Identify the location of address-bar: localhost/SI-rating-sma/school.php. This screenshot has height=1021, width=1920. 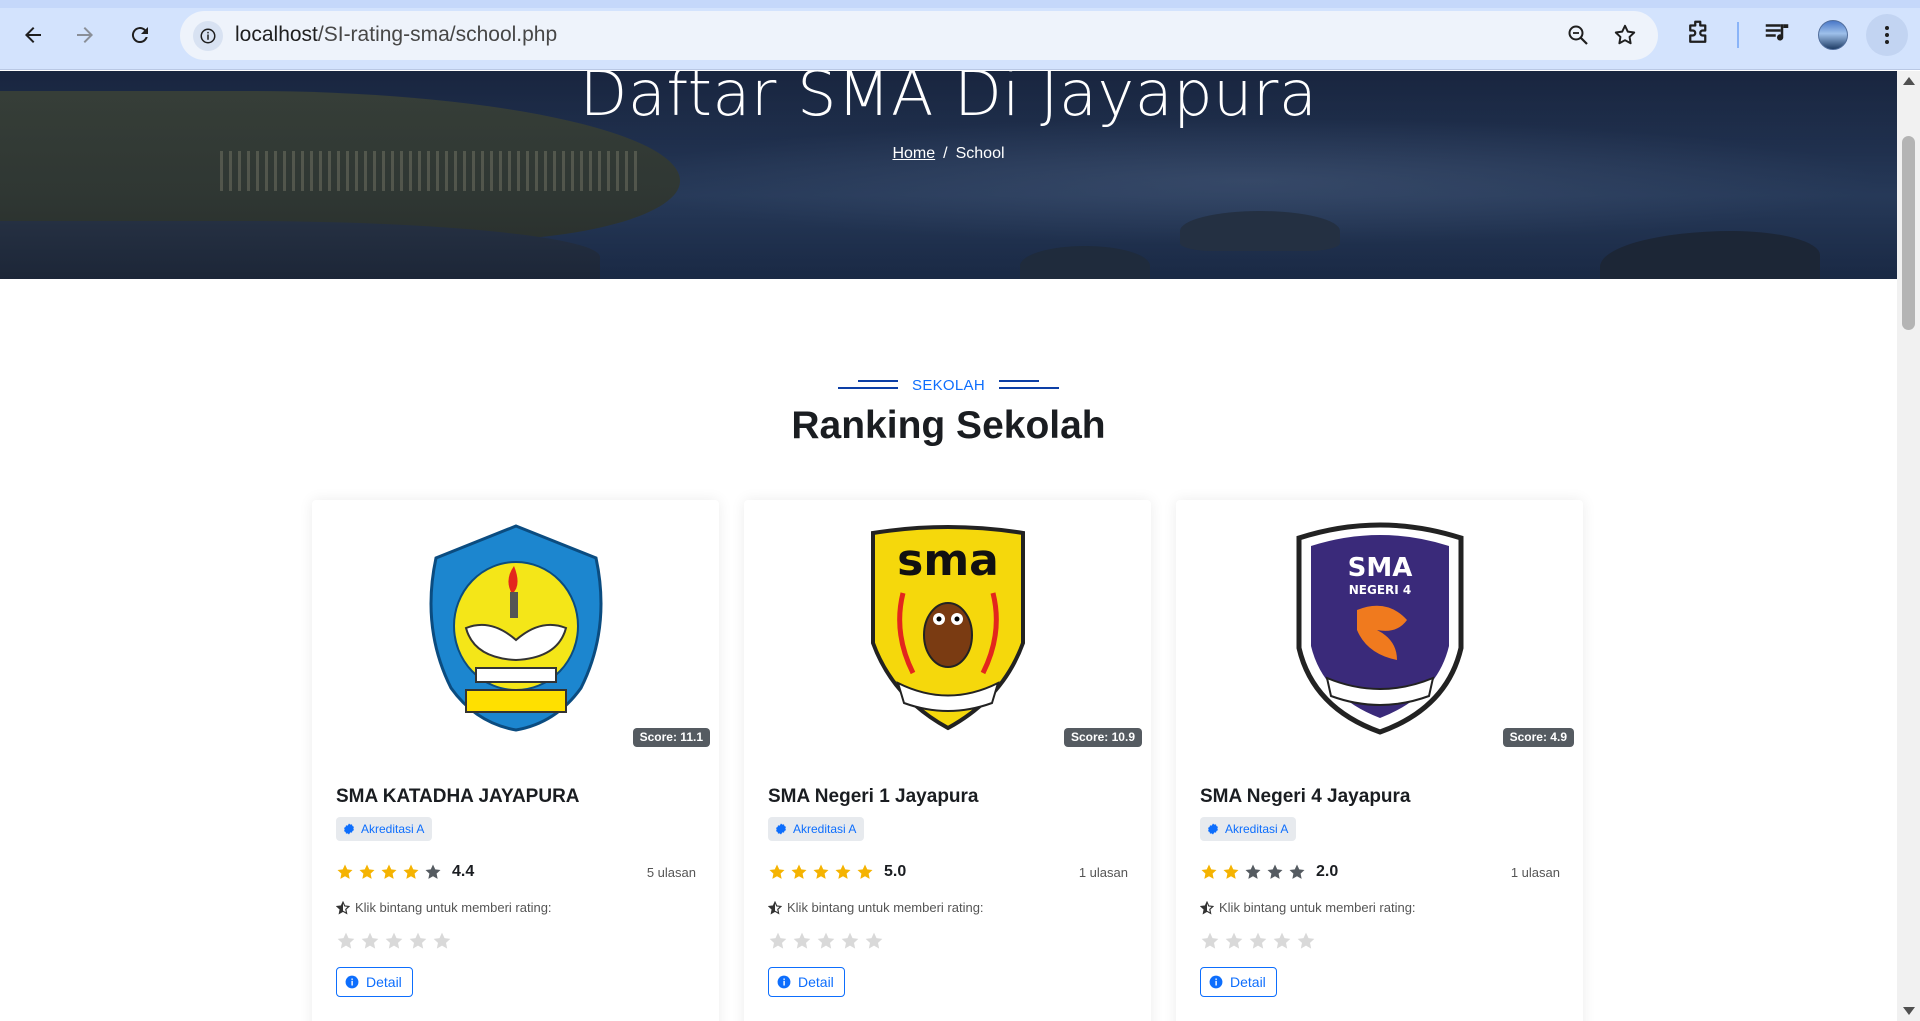
(919, 35).